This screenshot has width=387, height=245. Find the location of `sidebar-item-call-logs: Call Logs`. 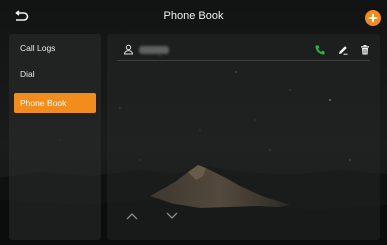

sidebar-item-call-logs: Call Logs is located at coordinates (55, 48).